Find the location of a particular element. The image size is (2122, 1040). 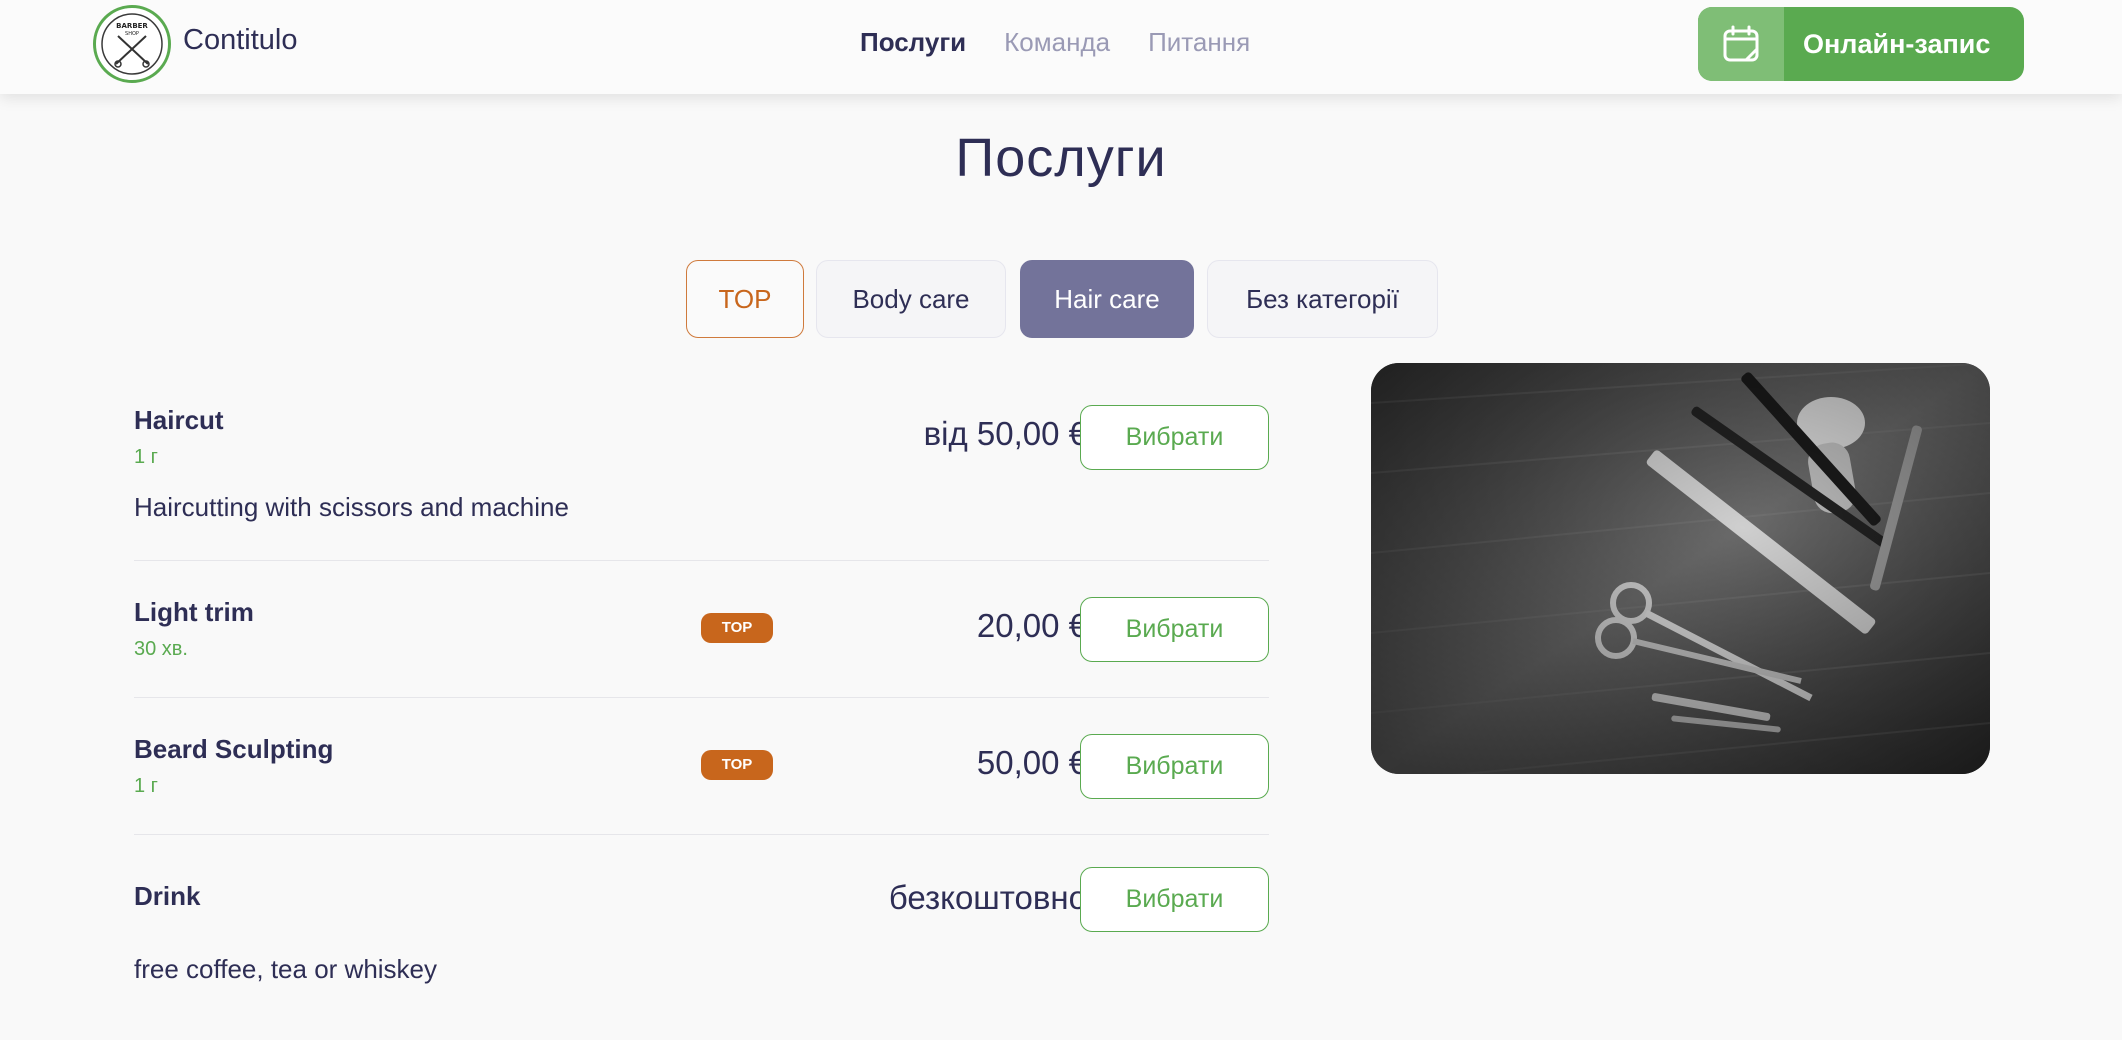

service-duration: 30 хв. is located at coordinates (161, 649).